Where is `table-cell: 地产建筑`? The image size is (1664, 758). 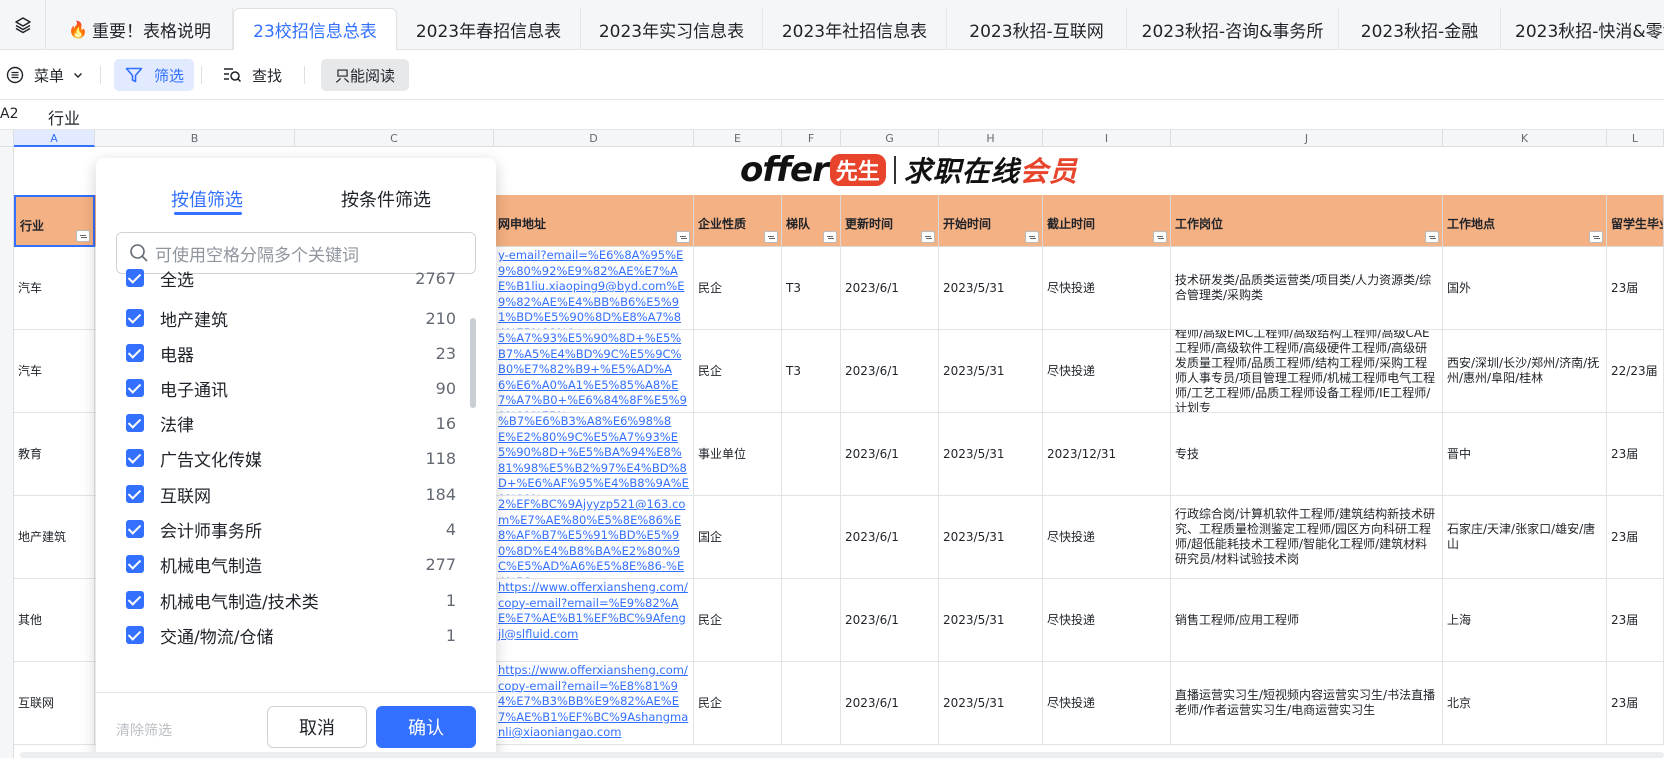 table-cell: 地产建筑 is located at coordinates (54, 537).